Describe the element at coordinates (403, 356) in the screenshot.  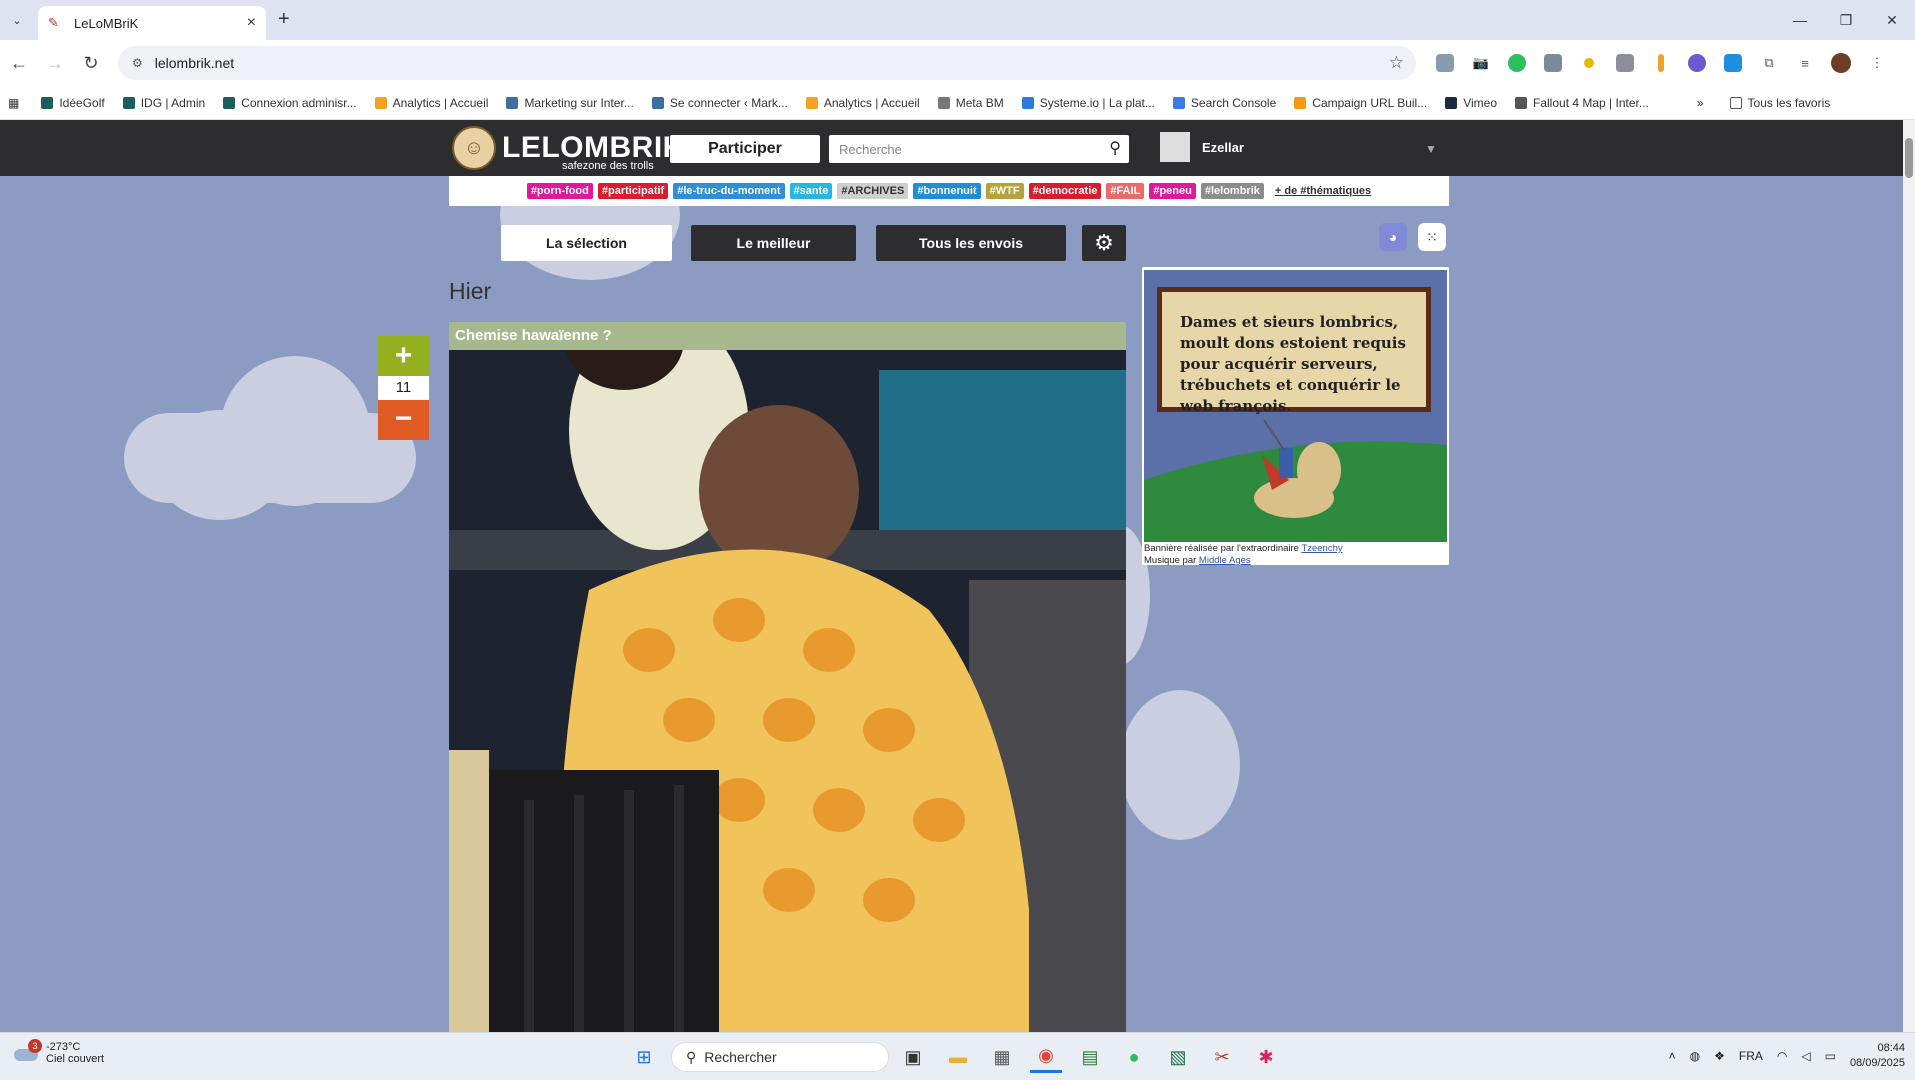
I see `upvote-button: +` at that location.